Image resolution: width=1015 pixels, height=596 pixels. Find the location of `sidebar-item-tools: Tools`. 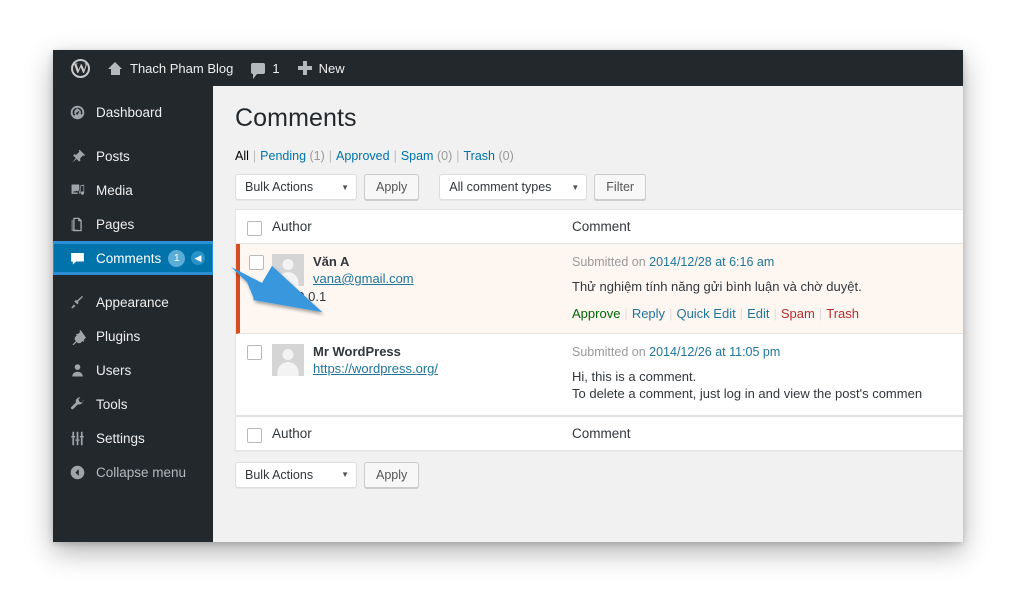

sidebar-item-tools: Tools is located at coordinates (133, 404).